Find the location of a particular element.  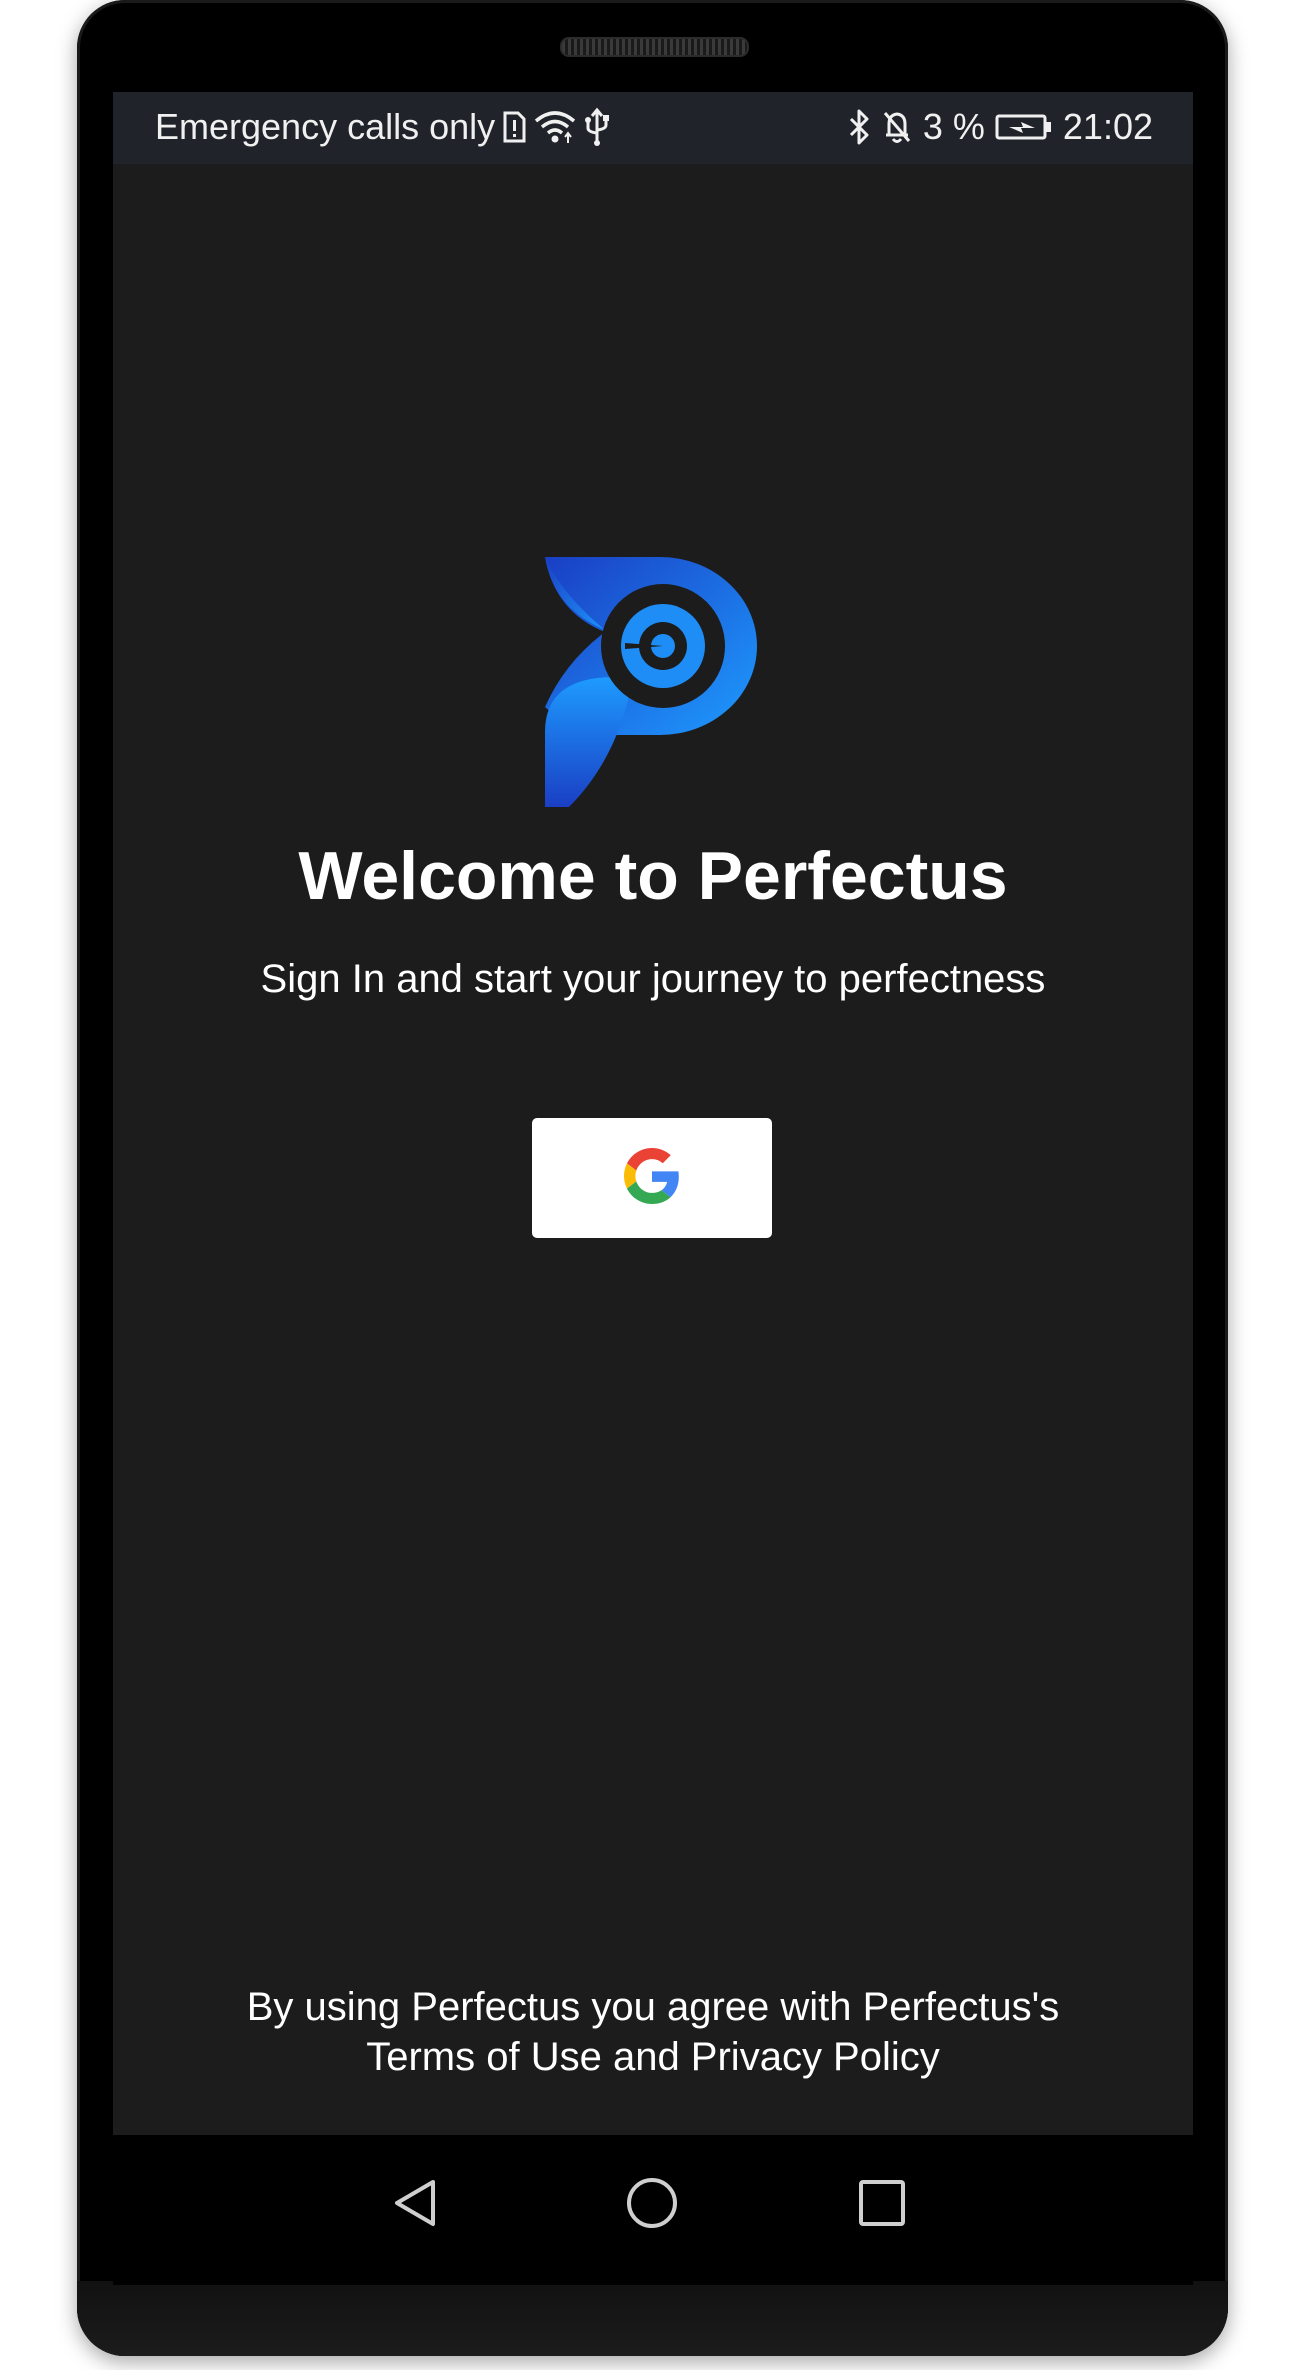

usb-icon is located at coordinates (597, 127).